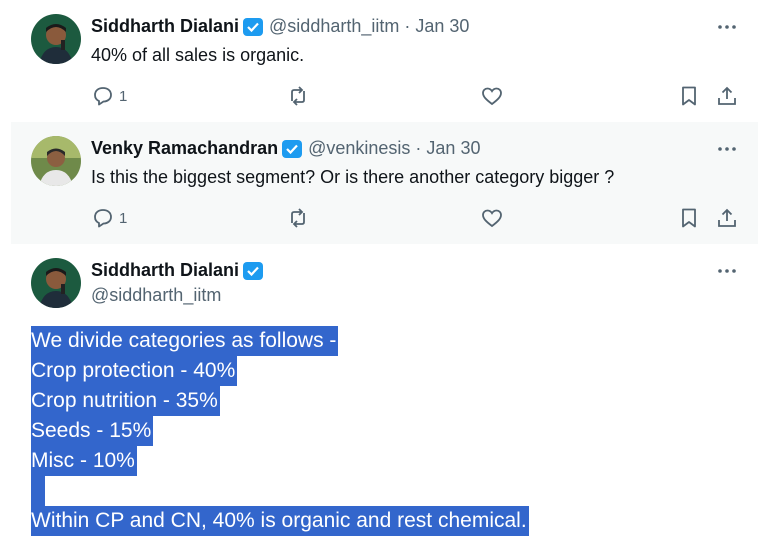 The height and width of the screenshot is (557, 758). What do you see at coordinates (280, 341) in the screenshot?
I see `text-line: We divide categories as follows -` at bounding box center [280, 341].